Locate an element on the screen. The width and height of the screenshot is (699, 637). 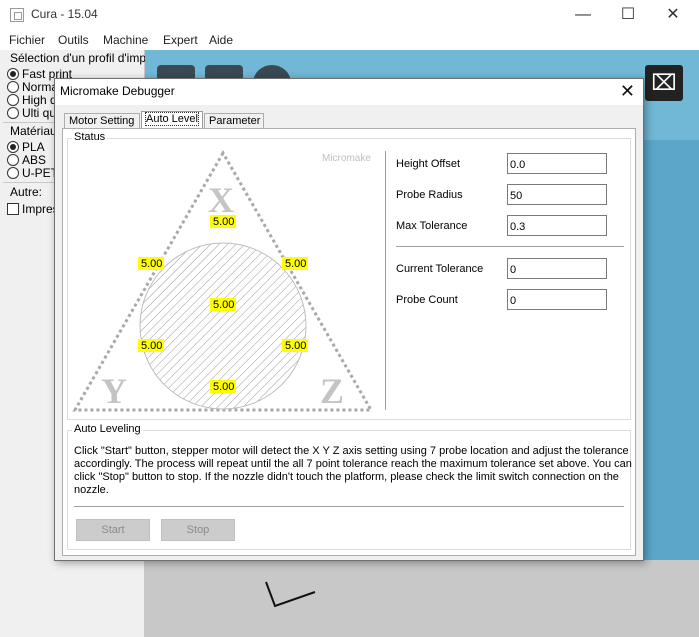
menu-bar: Fichier Outils Machine Expert Aide is located at coordinates (349, 40).